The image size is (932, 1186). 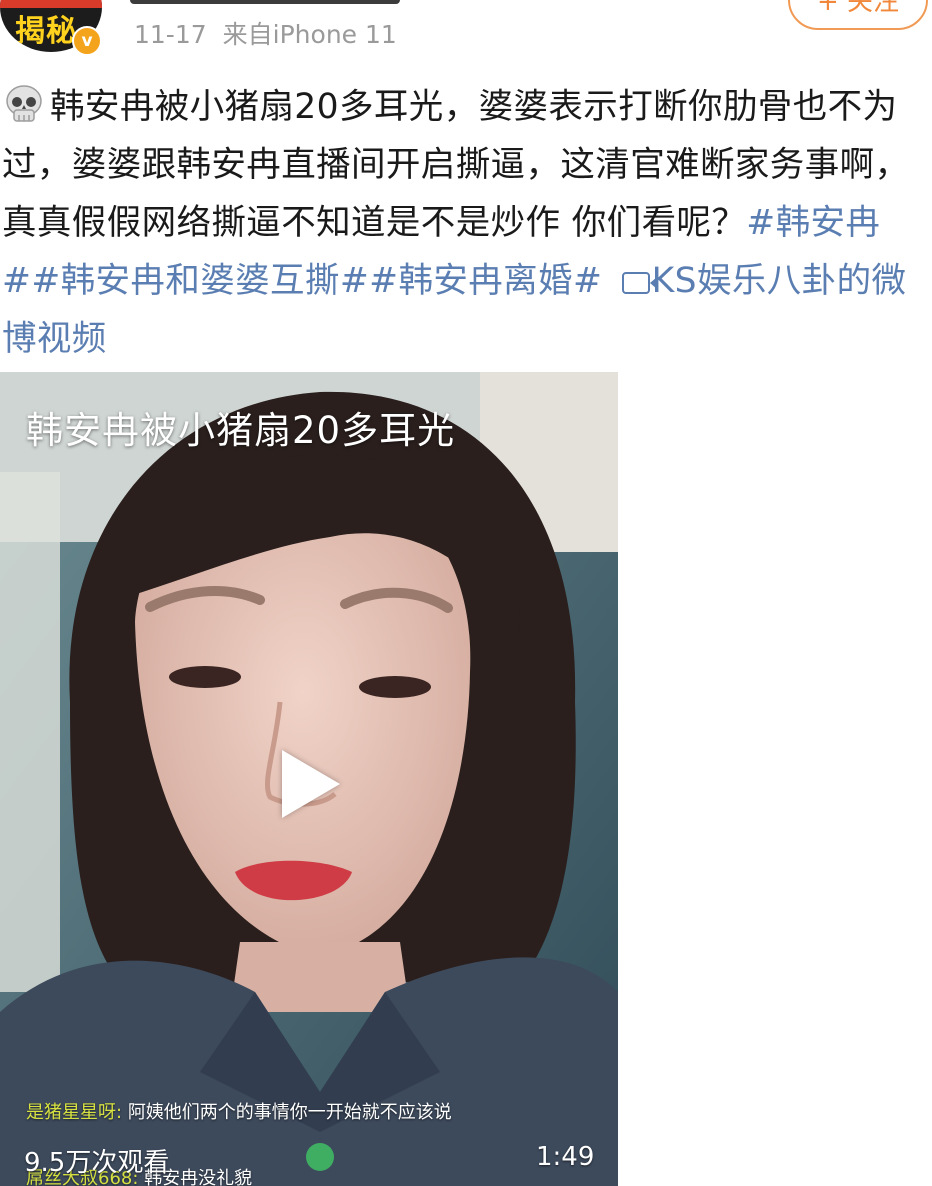 I want to click on video-link-icon, so click(x=639, y=282).